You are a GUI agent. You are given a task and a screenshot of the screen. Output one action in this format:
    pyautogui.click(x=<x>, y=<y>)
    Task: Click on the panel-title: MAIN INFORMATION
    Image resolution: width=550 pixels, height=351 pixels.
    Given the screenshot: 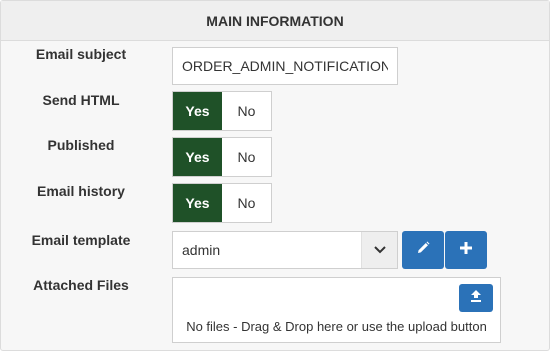 What is the action you would take?
    pyautogui.click(x=275, y=21)
    